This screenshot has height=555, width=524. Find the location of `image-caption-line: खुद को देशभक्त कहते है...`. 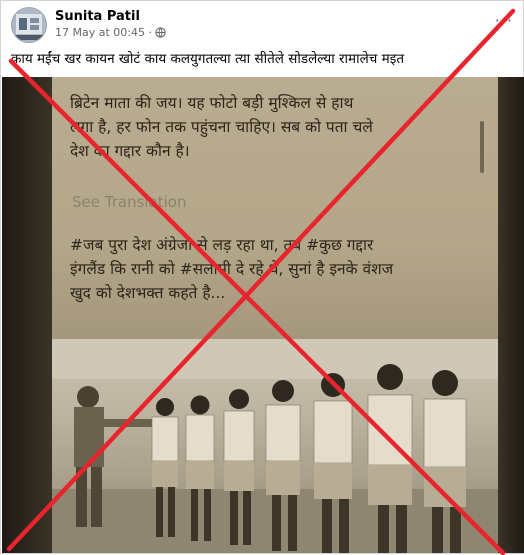

image-caption-line: खुद को देशभक्त कहते है... is located at coordinates (148, 293).